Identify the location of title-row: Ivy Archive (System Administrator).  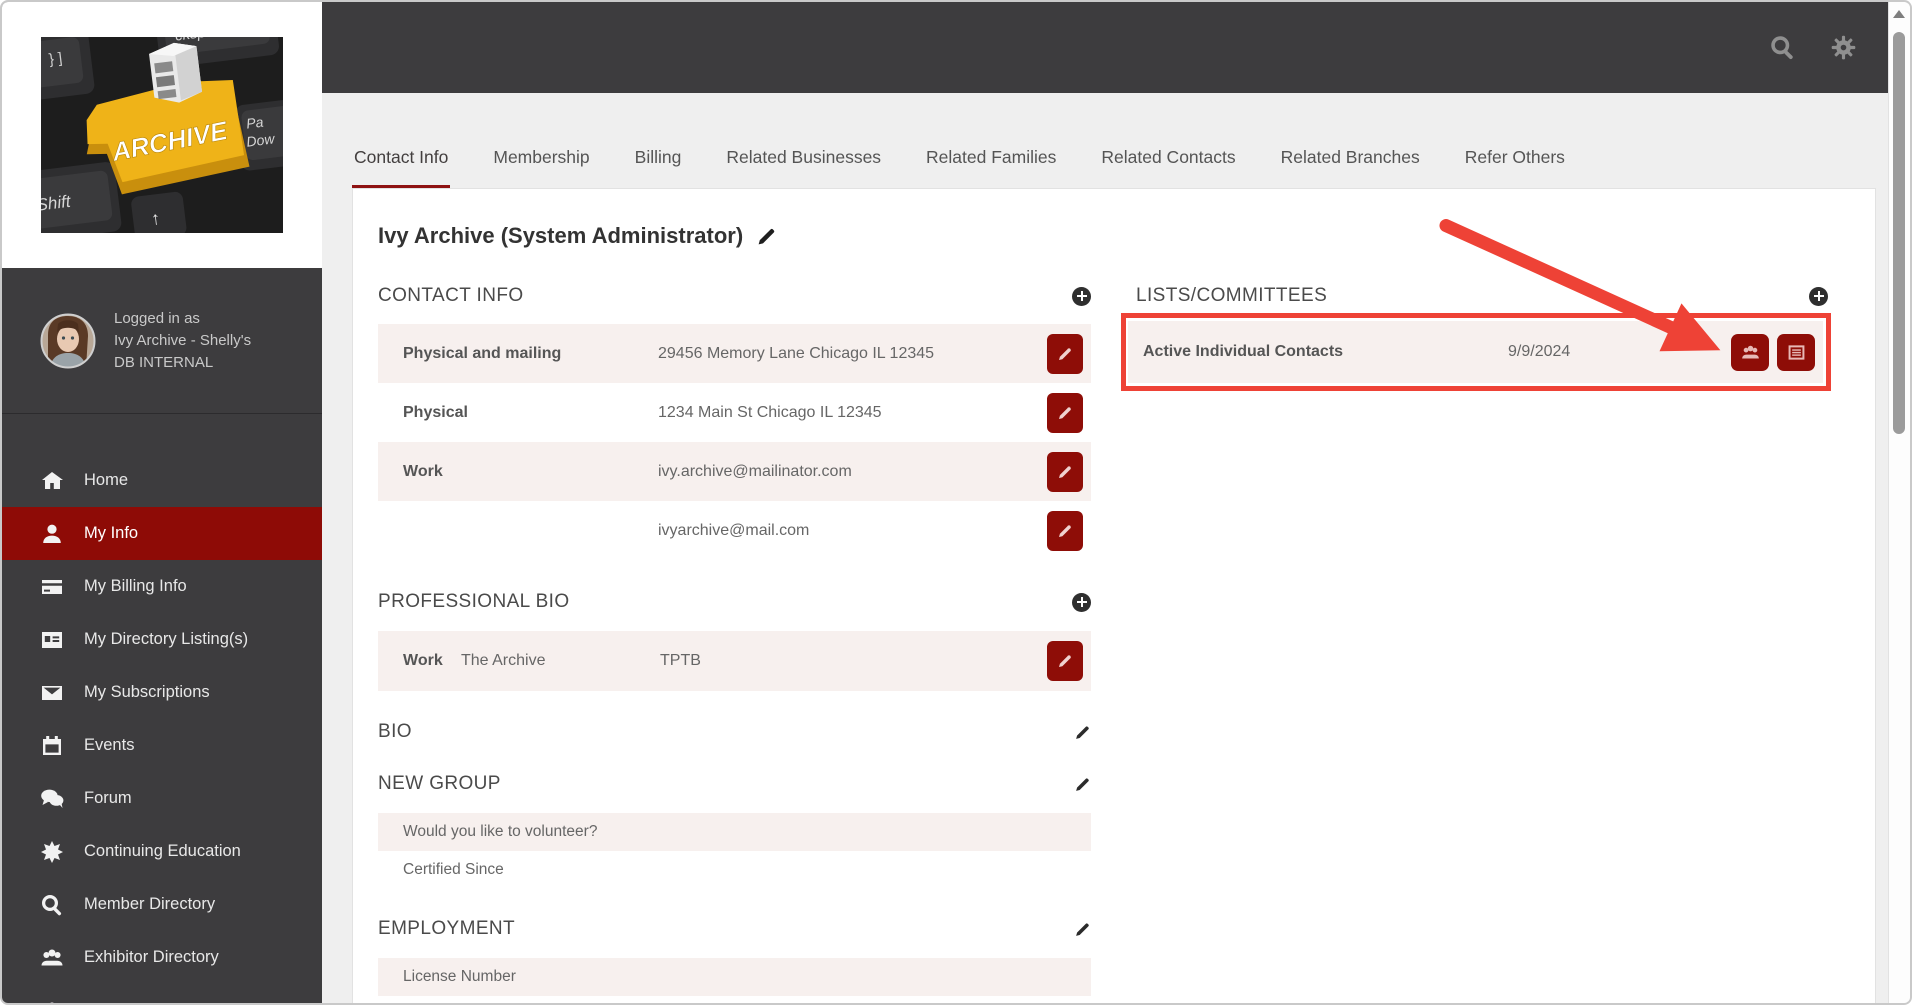
(577, 236).